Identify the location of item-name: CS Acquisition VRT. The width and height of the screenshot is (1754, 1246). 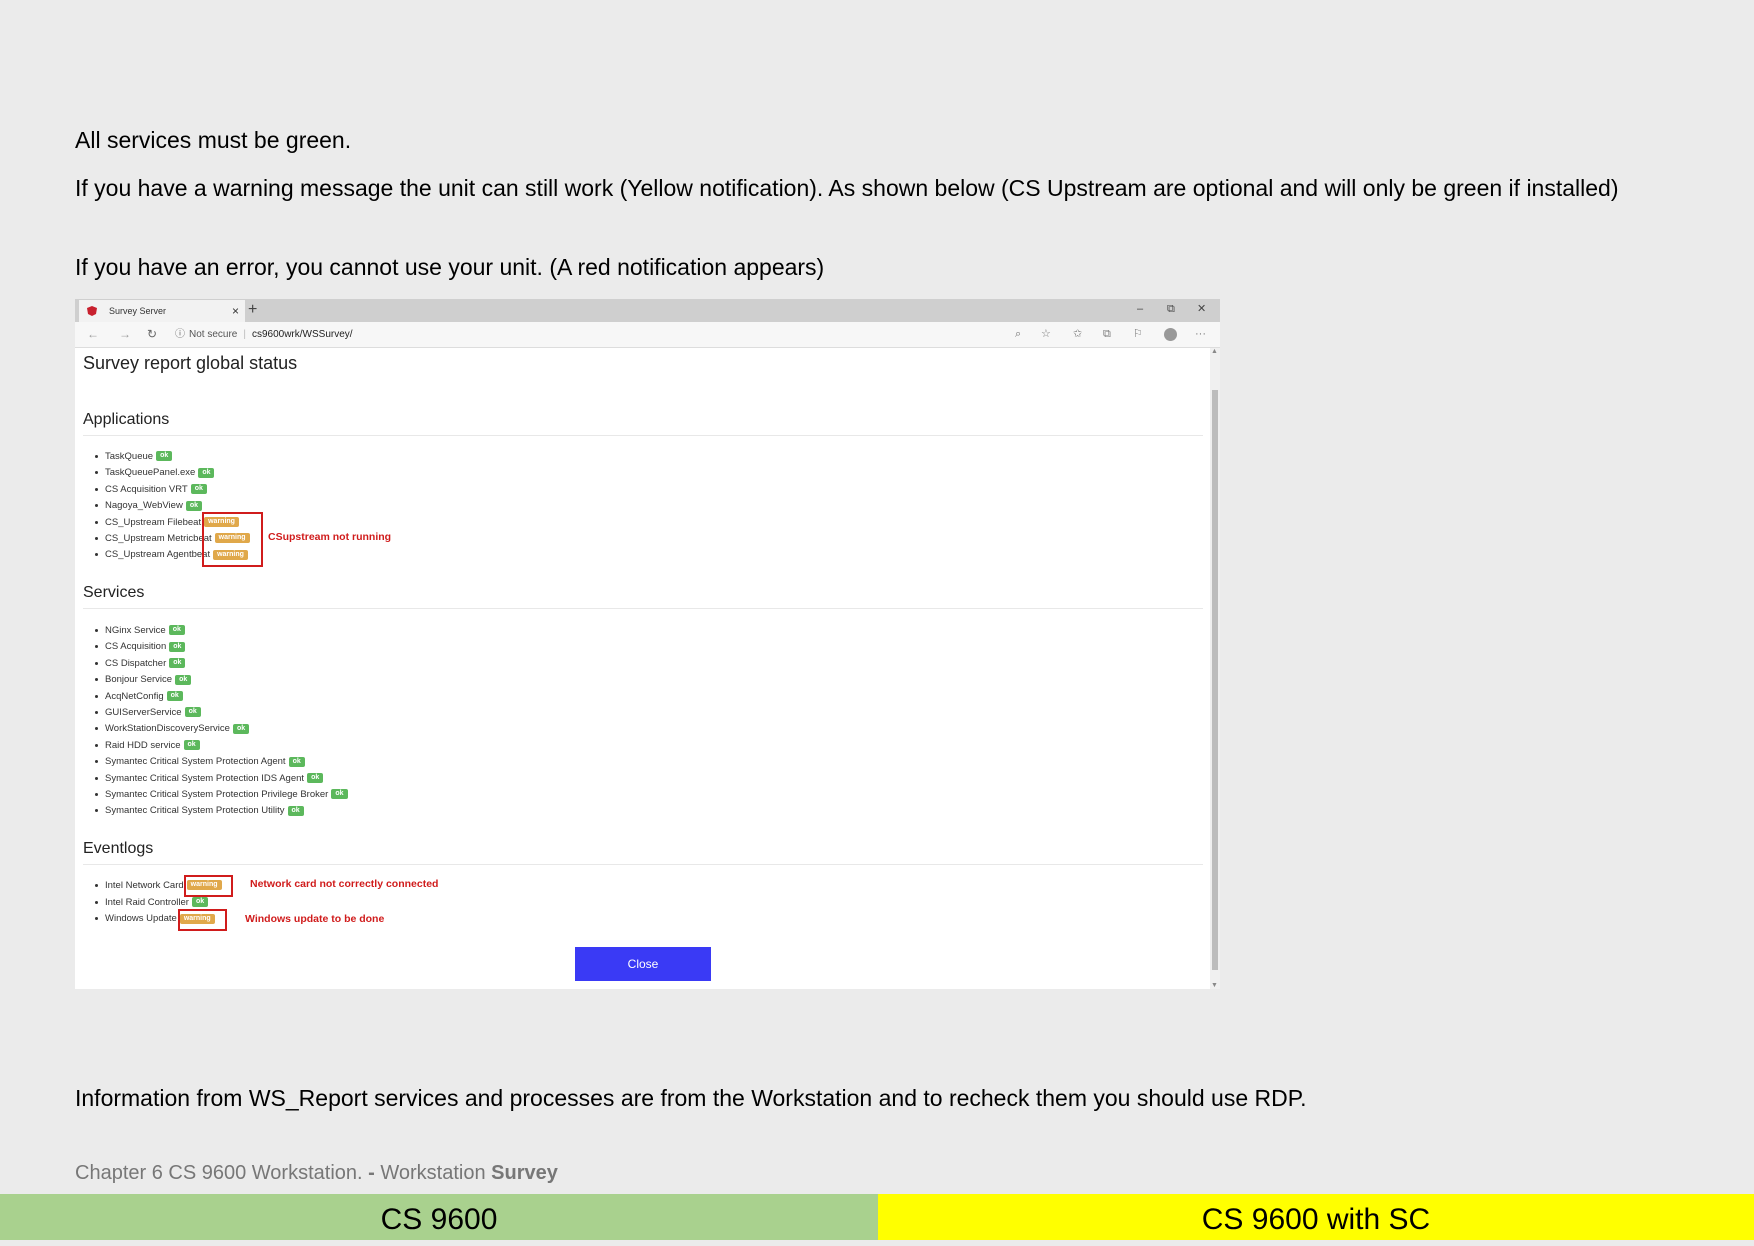
(146, 489).